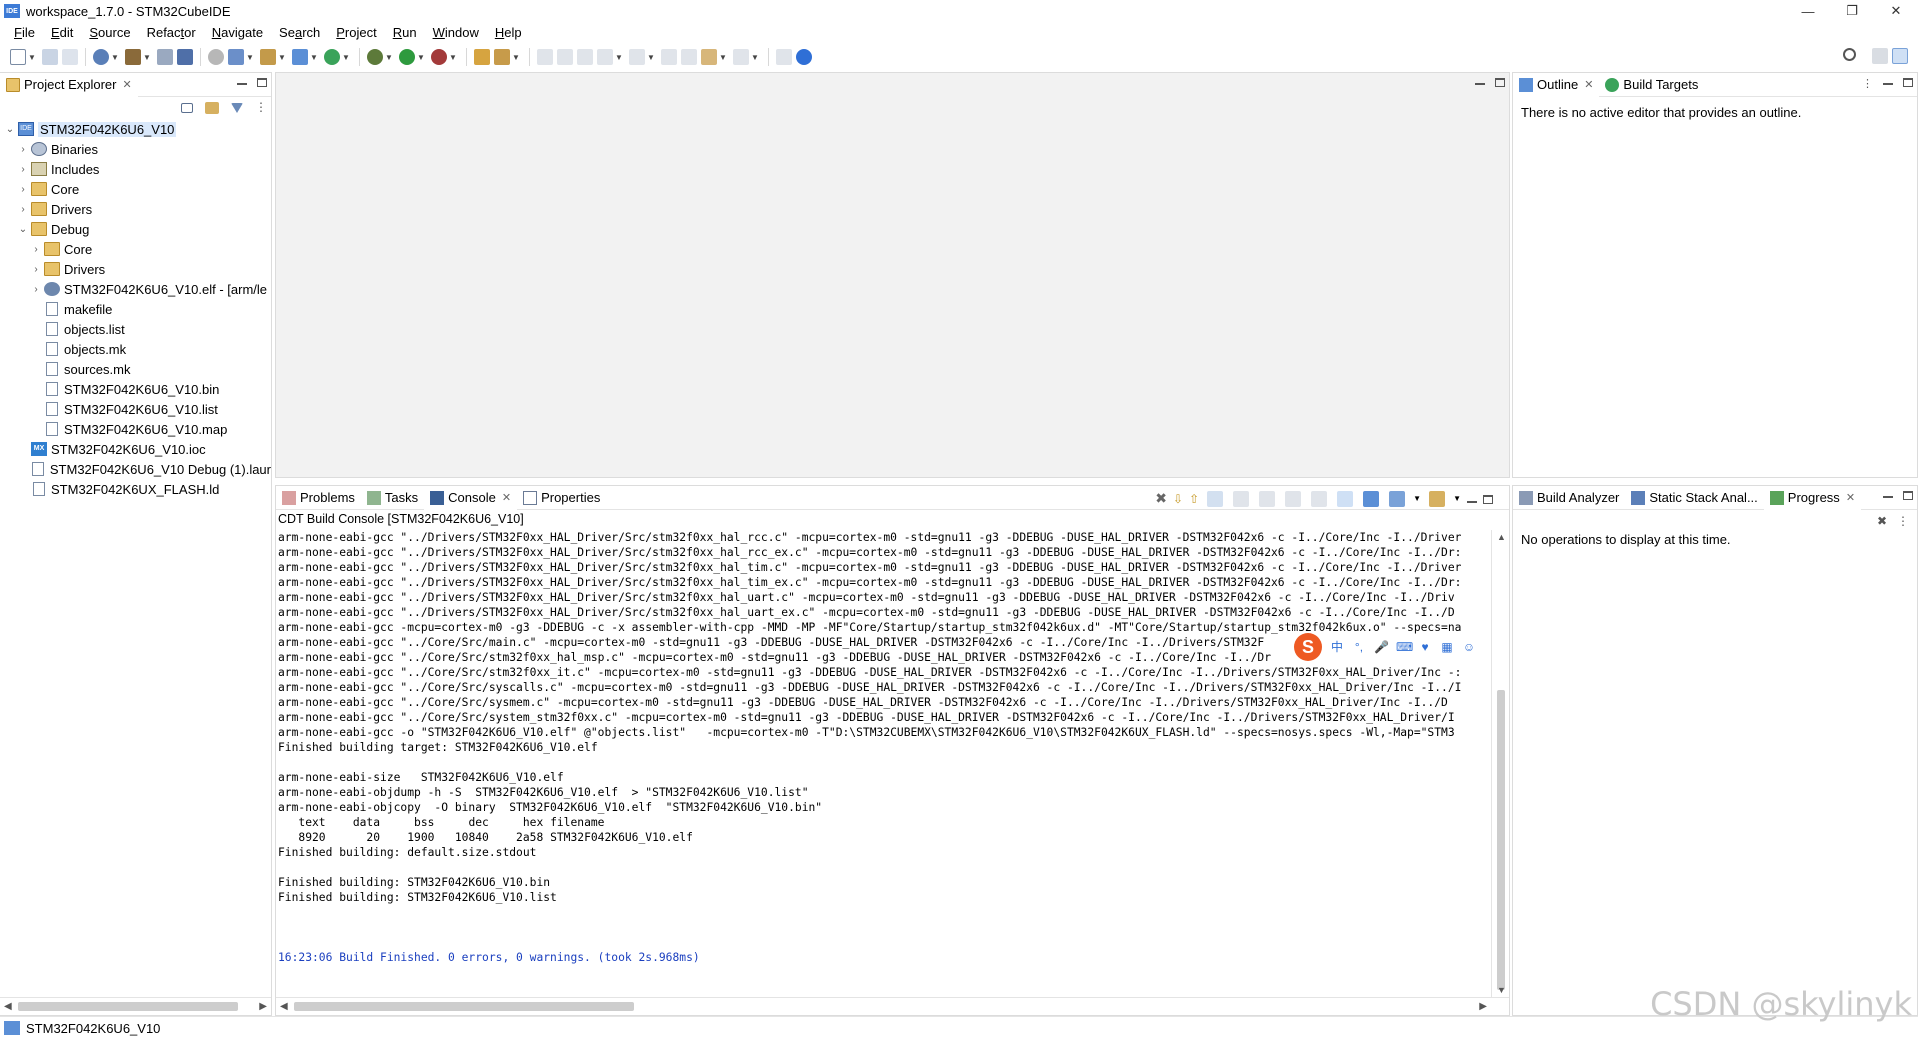  Describe the element at coordinates (135, 269) in the screenshot. I see `tree-item: › Drivers` at that location.